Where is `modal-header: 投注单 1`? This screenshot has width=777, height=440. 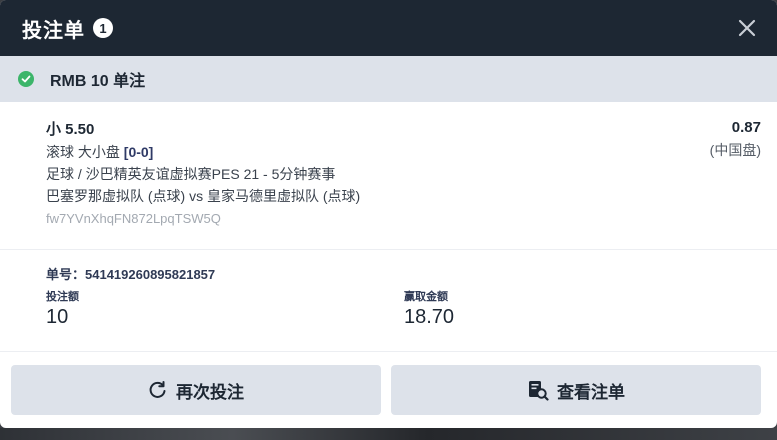
modal-header: 投注单 1 is located at coordinates (388, 28).